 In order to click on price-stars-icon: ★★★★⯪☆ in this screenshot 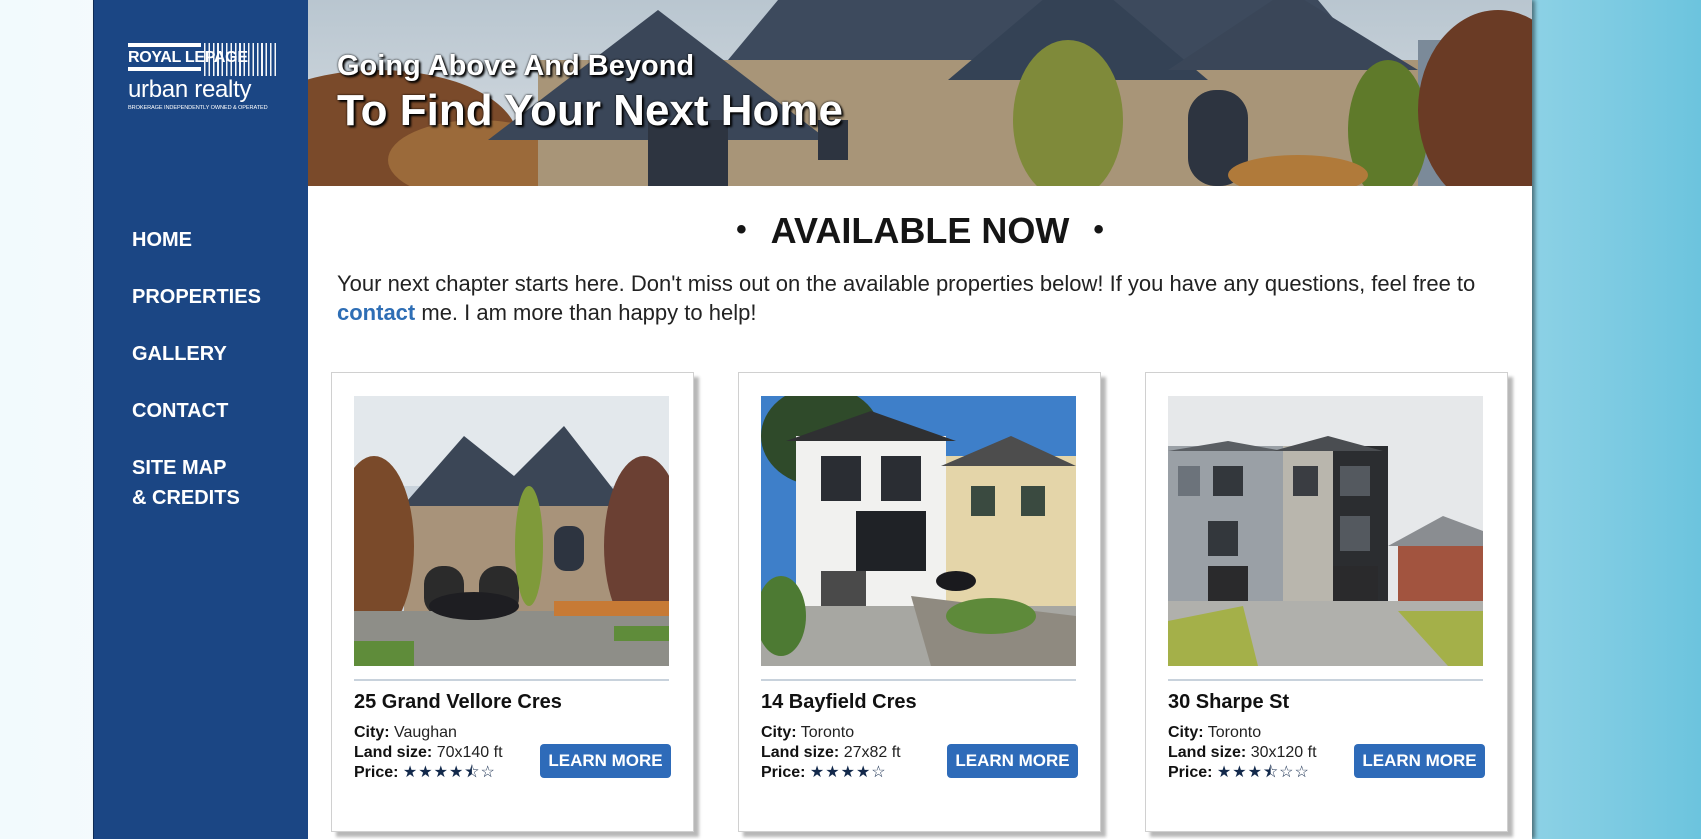, I will do `click(449, 772)`.